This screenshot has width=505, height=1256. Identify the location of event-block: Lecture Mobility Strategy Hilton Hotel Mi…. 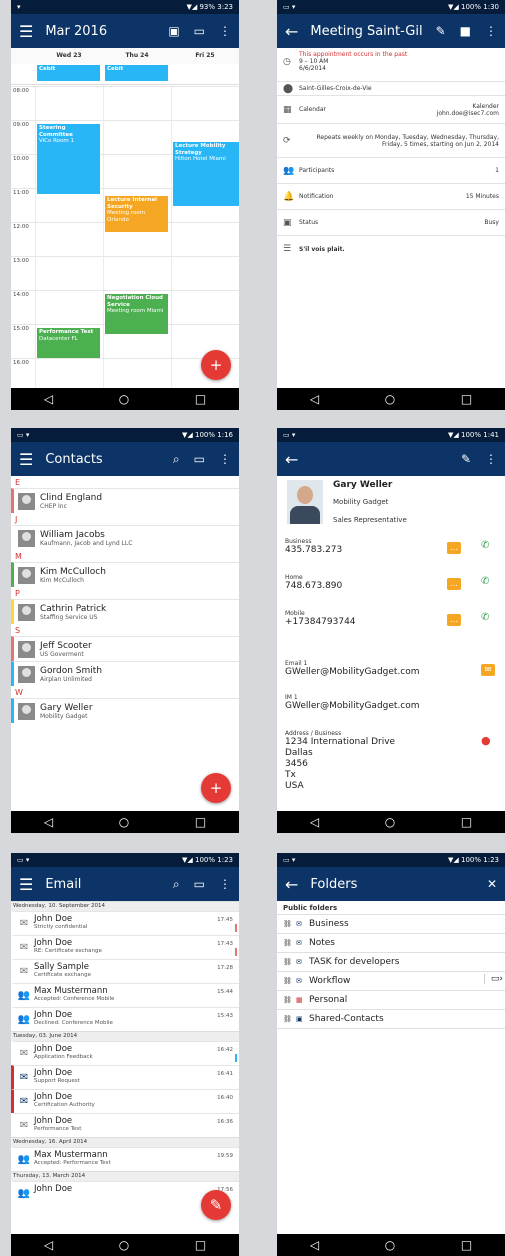
(206, 174).